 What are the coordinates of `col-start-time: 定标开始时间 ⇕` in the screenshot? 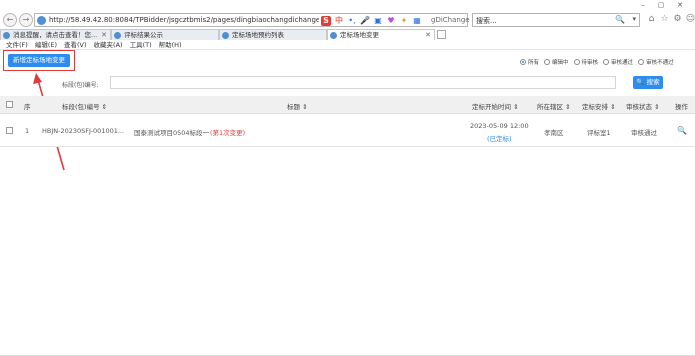 It's located at (495, 106).